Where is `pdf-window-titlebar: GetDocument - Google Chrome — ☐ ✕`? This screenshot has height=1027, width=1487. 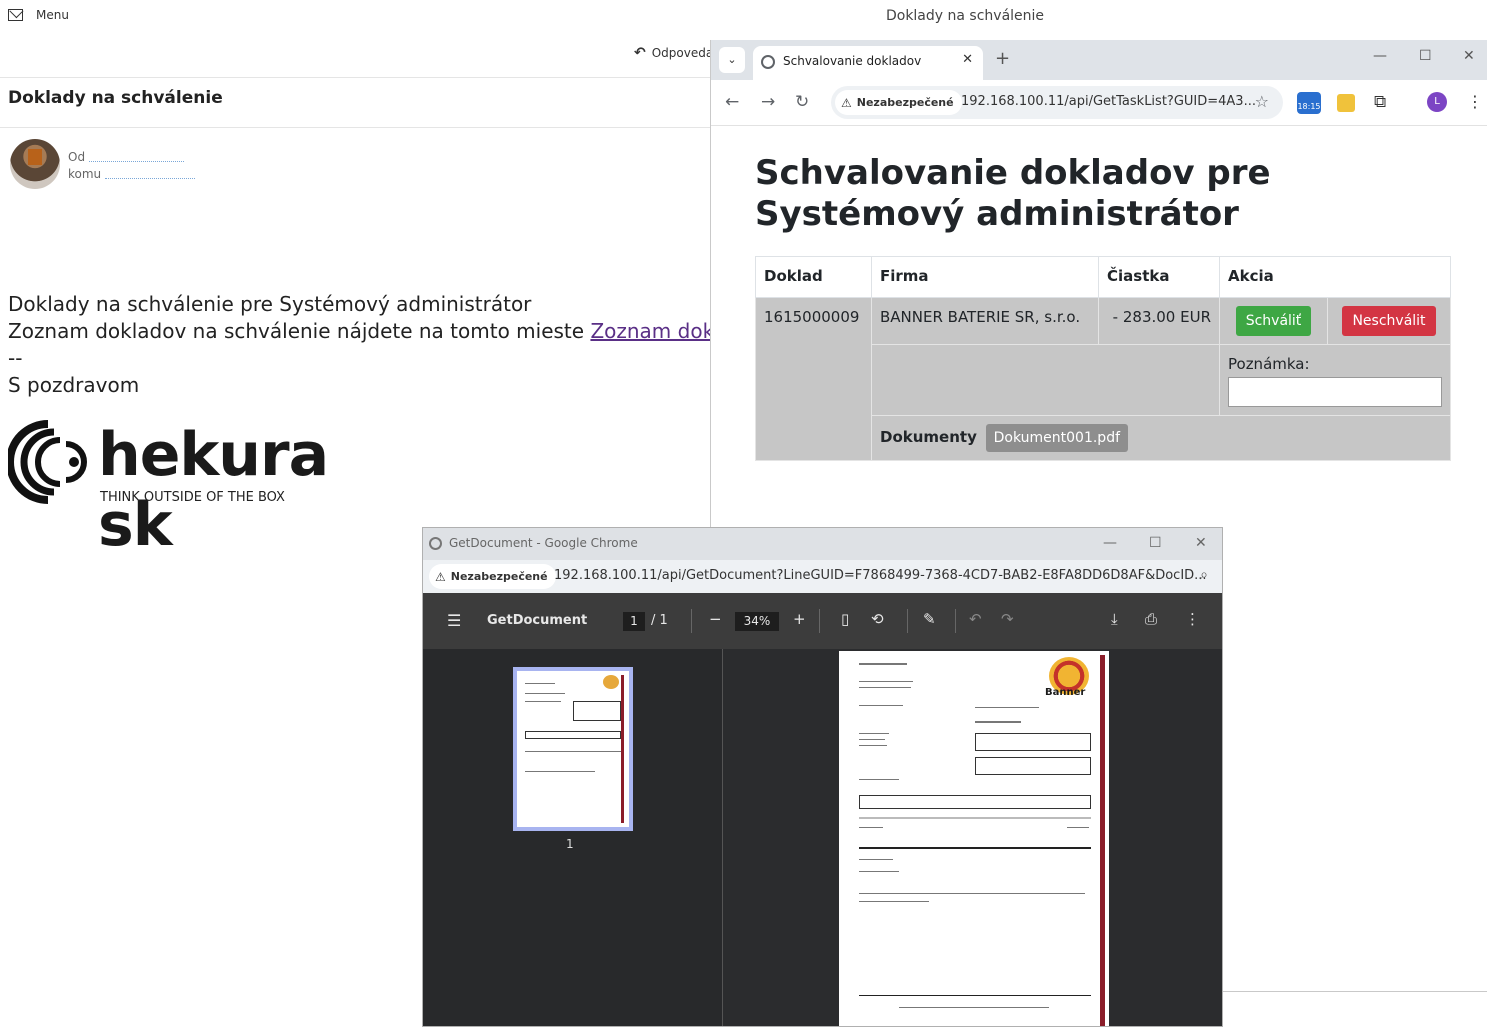 pdf-window-titlebar: GetDocument - Google Chrome — ☐ ✕ is located at coordinates (822, 544).